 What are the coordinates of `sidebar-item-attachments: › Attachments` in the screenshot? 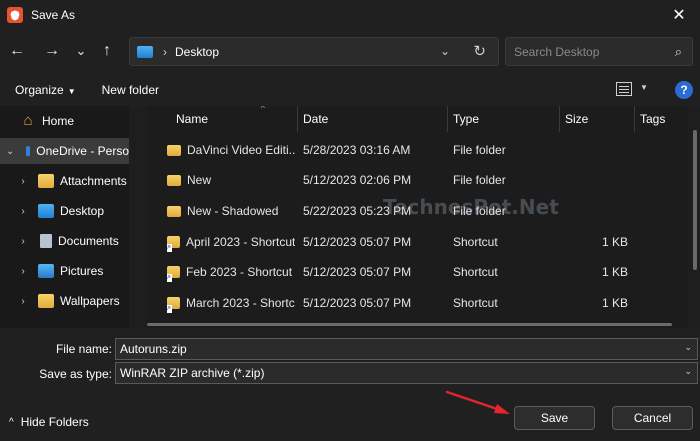 It's located at (63, 181).